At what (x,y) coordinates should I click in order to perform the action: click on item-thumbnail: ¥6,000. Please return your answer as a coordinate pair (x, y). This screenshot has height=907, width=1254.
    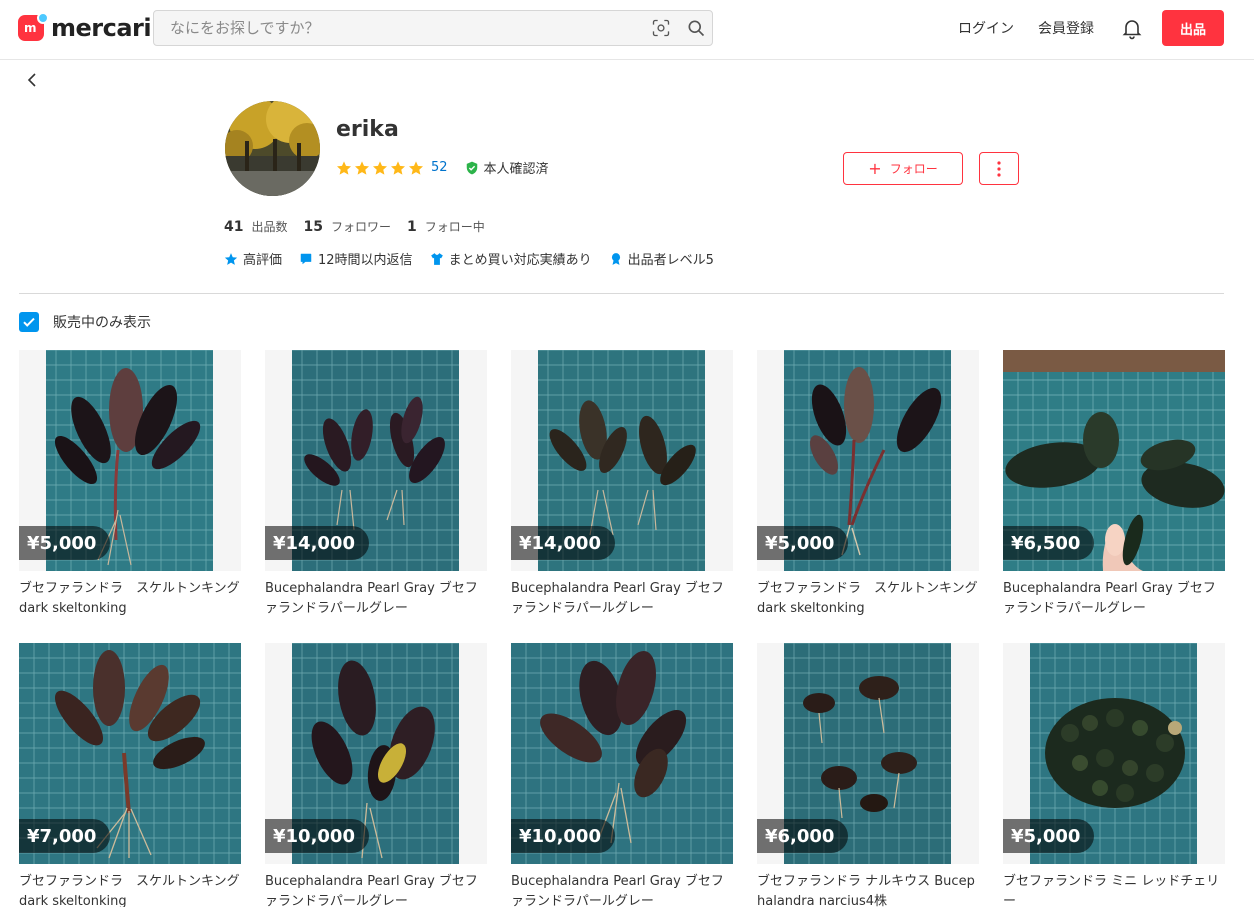
    Looking at the image, I should click on (868, 753).